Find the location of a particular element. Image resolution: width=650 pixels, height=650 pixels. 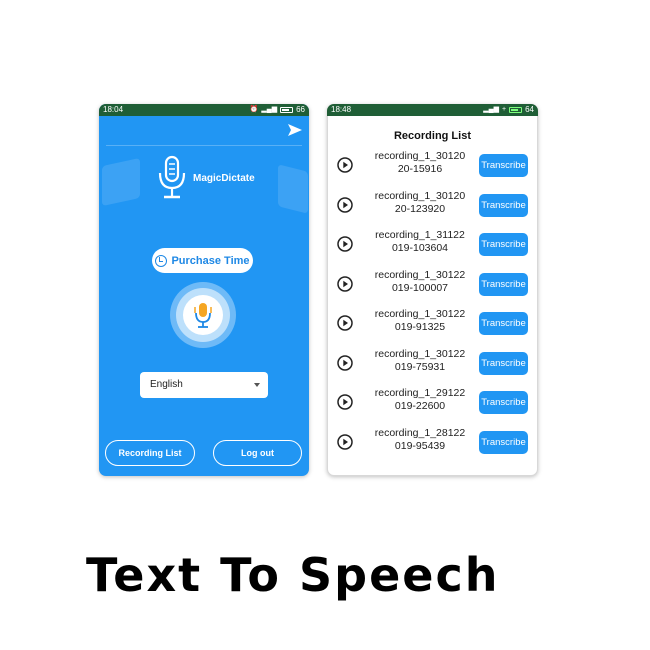

dropdown-arrow-icon is located at coordinates (257, 385).